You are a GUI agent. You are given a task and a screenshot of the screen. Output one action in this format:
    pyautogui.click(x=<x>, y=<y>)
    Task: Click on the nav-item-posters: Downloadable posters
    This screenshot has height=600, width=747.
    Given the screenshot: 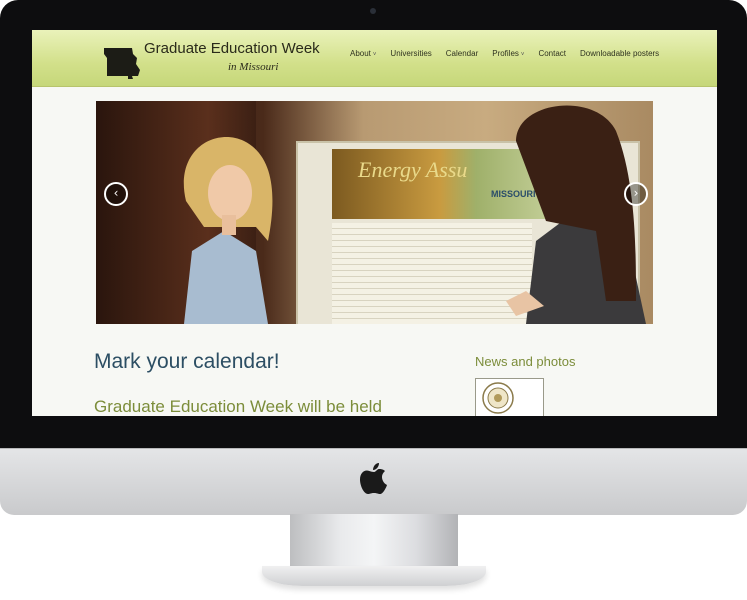 What is the action you would take?
    pyautogui.click(x=619, y=53)
    